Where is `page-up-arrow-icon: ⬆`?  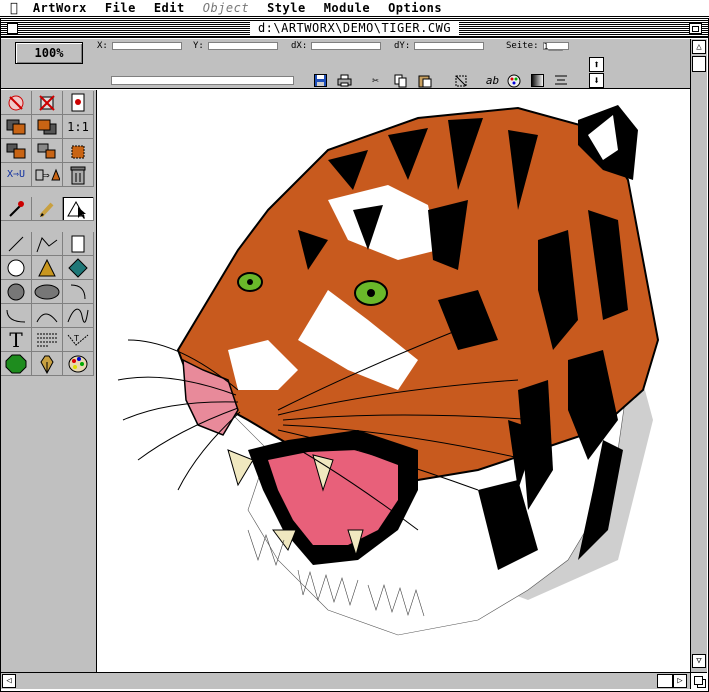 page-up-arrow-icon: ⬆ is located at coordinates (596, 64).